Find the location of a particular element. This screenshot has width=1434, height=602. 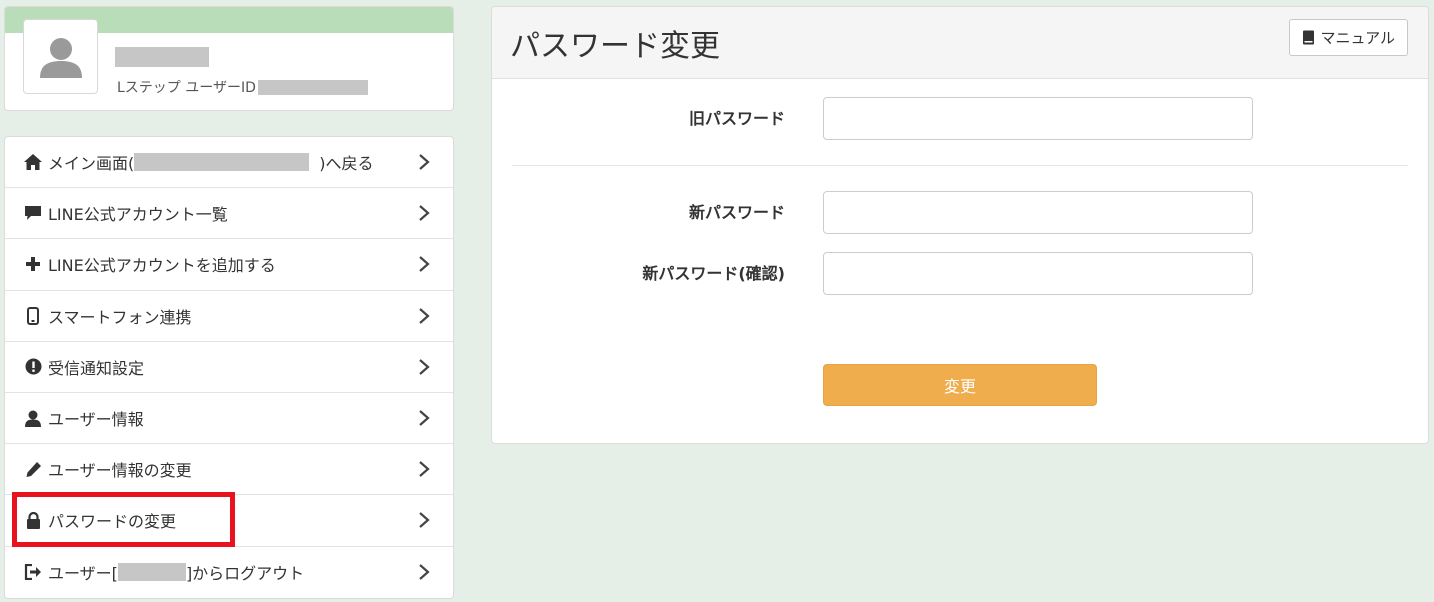

new-password-row: 新パスワード is located at coordinates (960, 213).